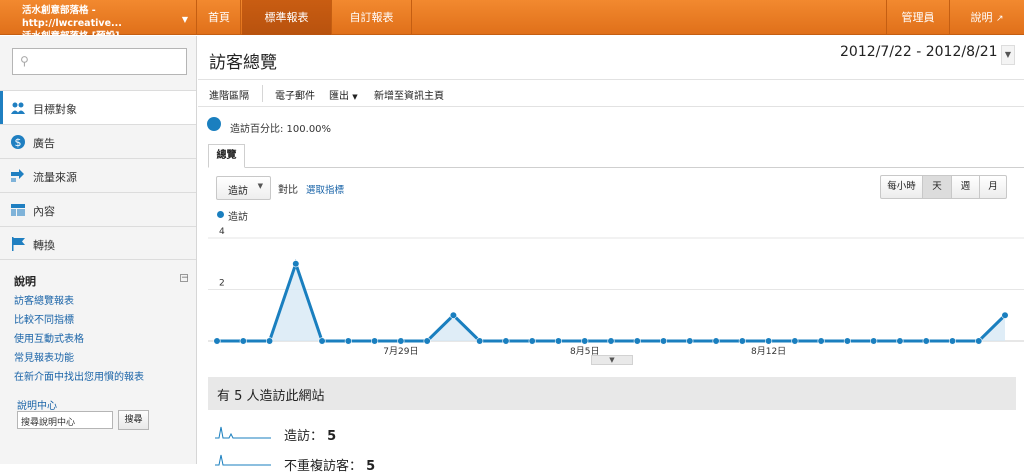 The height and width of the screenshot is (474, 1024). Describe the element at coordinates (99, 61) in the screenshot. I see `sidebar-search-input: ⚲` at that location.